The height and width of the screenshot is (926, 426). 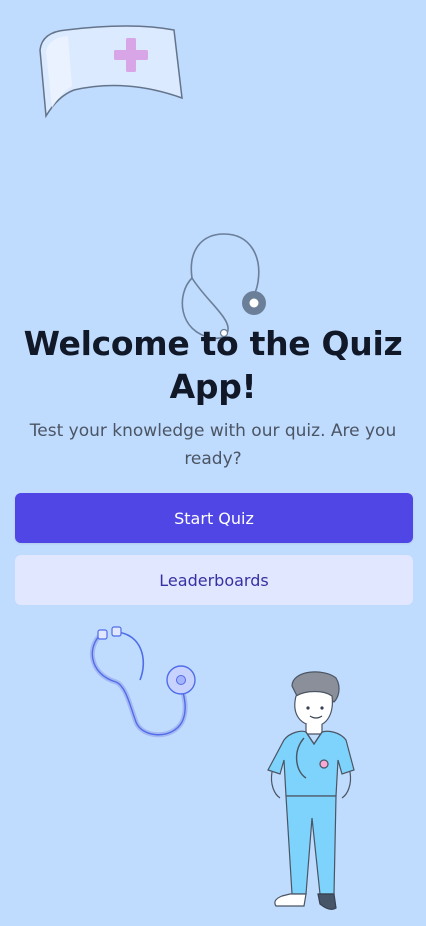 What do you see at coordinates (311, 790) in the screenshot?
I see `nurse-illustration` at bounding box center [311, 790].